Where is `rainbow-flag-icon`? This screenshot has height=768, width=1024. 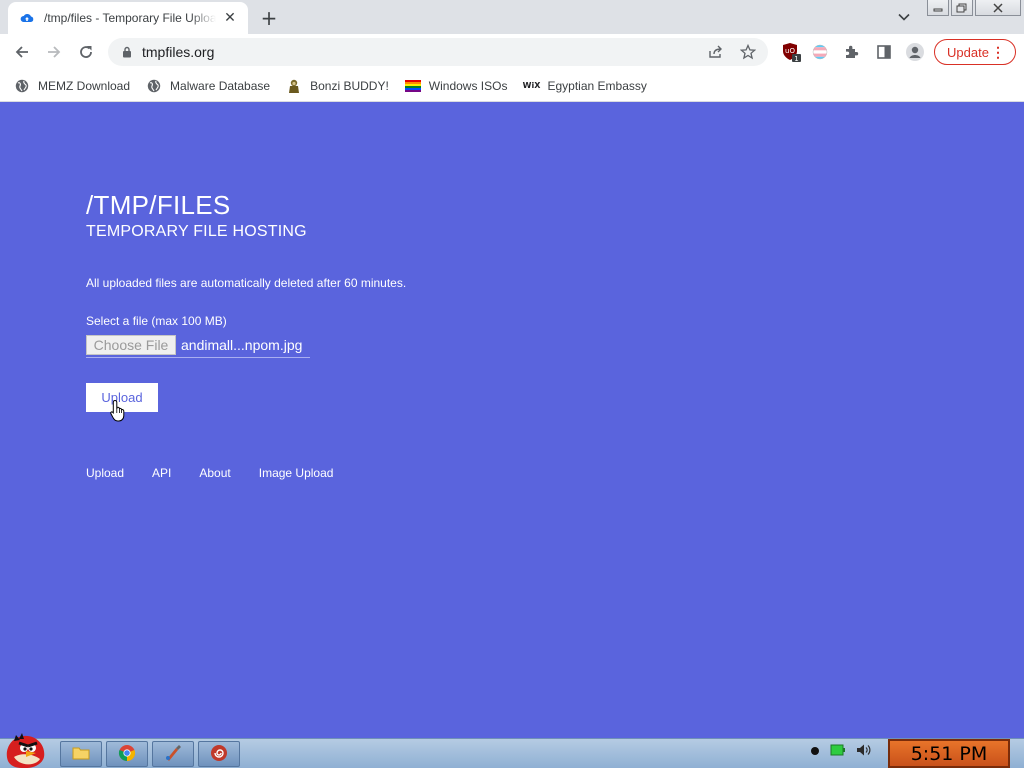 rainbow-flag-icon is located at coordinates (412, 86).